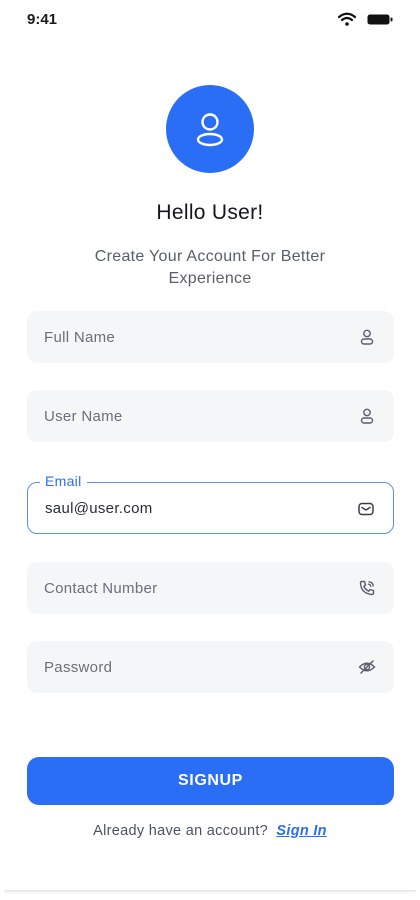  What do you see at coordinates (367, 667) in the screenshot?
I see `eye-off-icon` at bounding box center [367, 667].